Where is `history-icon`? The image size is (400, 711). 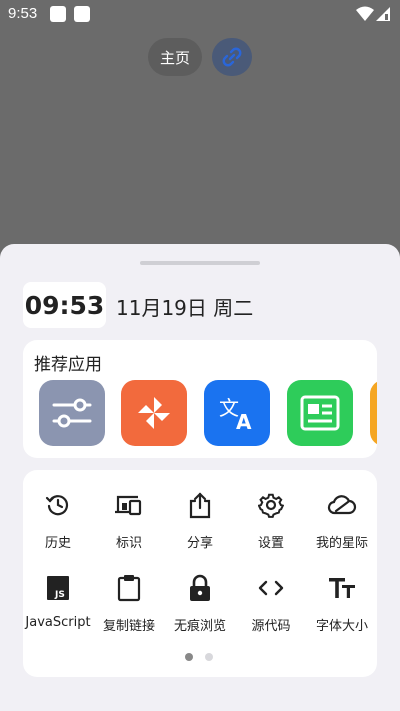 history-icon is located at coordinates (57, 505).